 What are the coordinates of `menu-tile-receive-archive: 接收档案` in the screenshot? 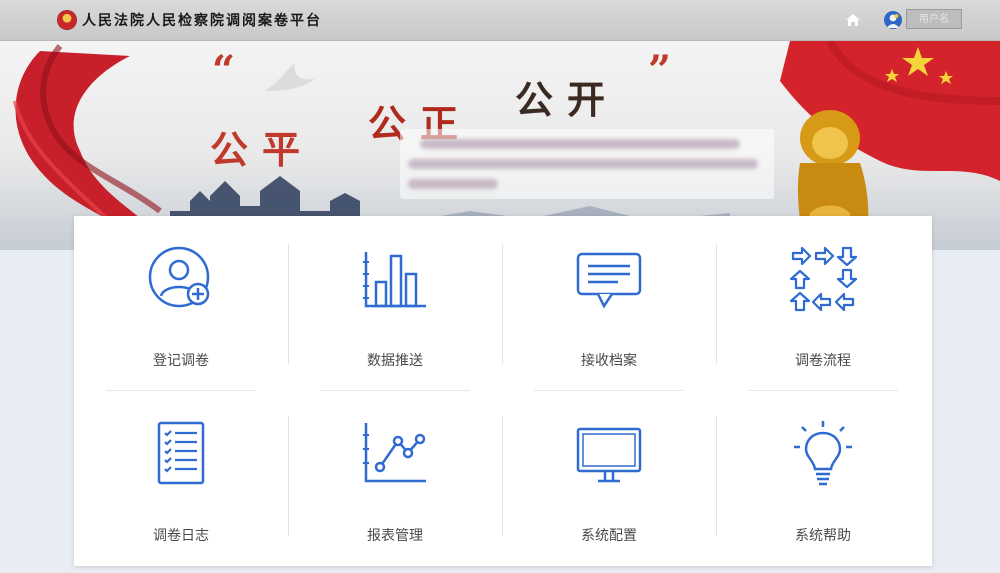 It's located at (609, 303).